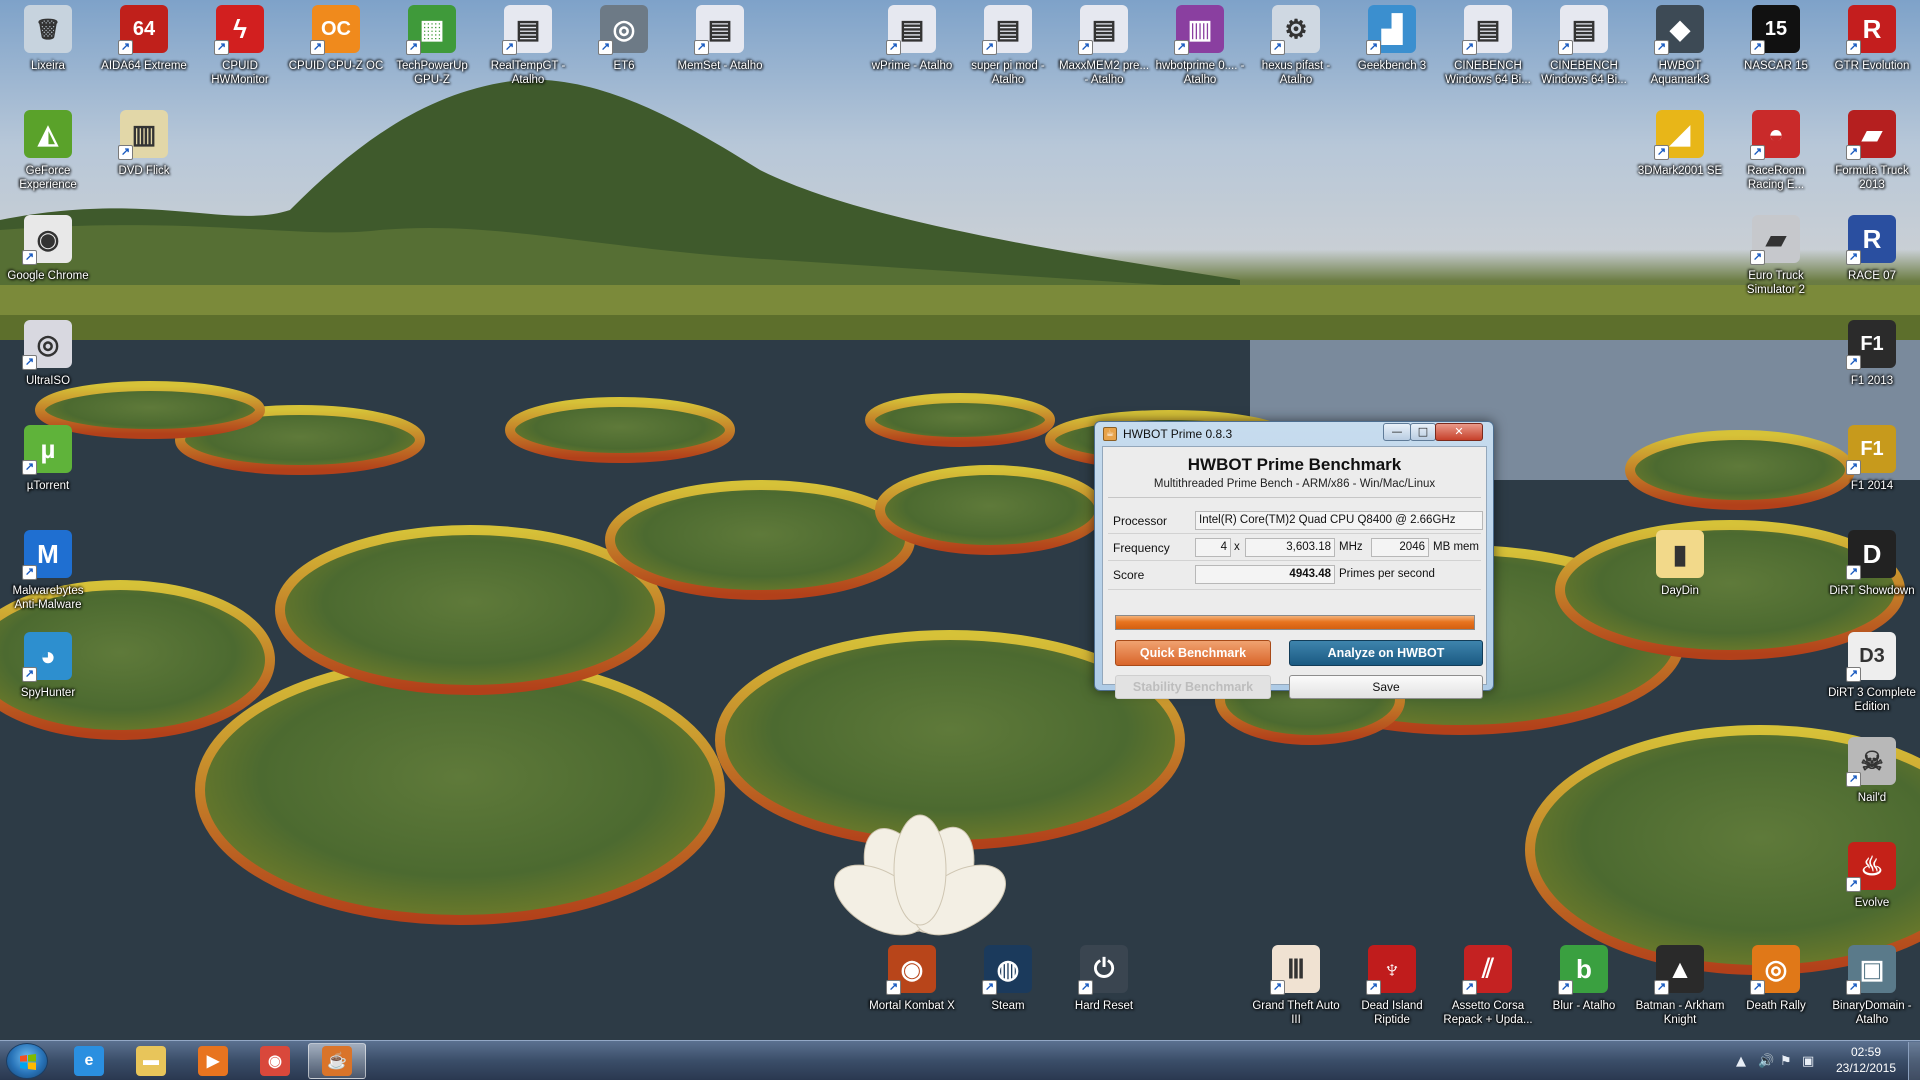 This screenshot has height=1080, width=1920. What do you see at coordinates (1294, 434) in the screenshot?
I see `window-titlebar: ☕ HWBOT Prime 0.8.3 — □ ✕` at bounding box center [1294, 434].